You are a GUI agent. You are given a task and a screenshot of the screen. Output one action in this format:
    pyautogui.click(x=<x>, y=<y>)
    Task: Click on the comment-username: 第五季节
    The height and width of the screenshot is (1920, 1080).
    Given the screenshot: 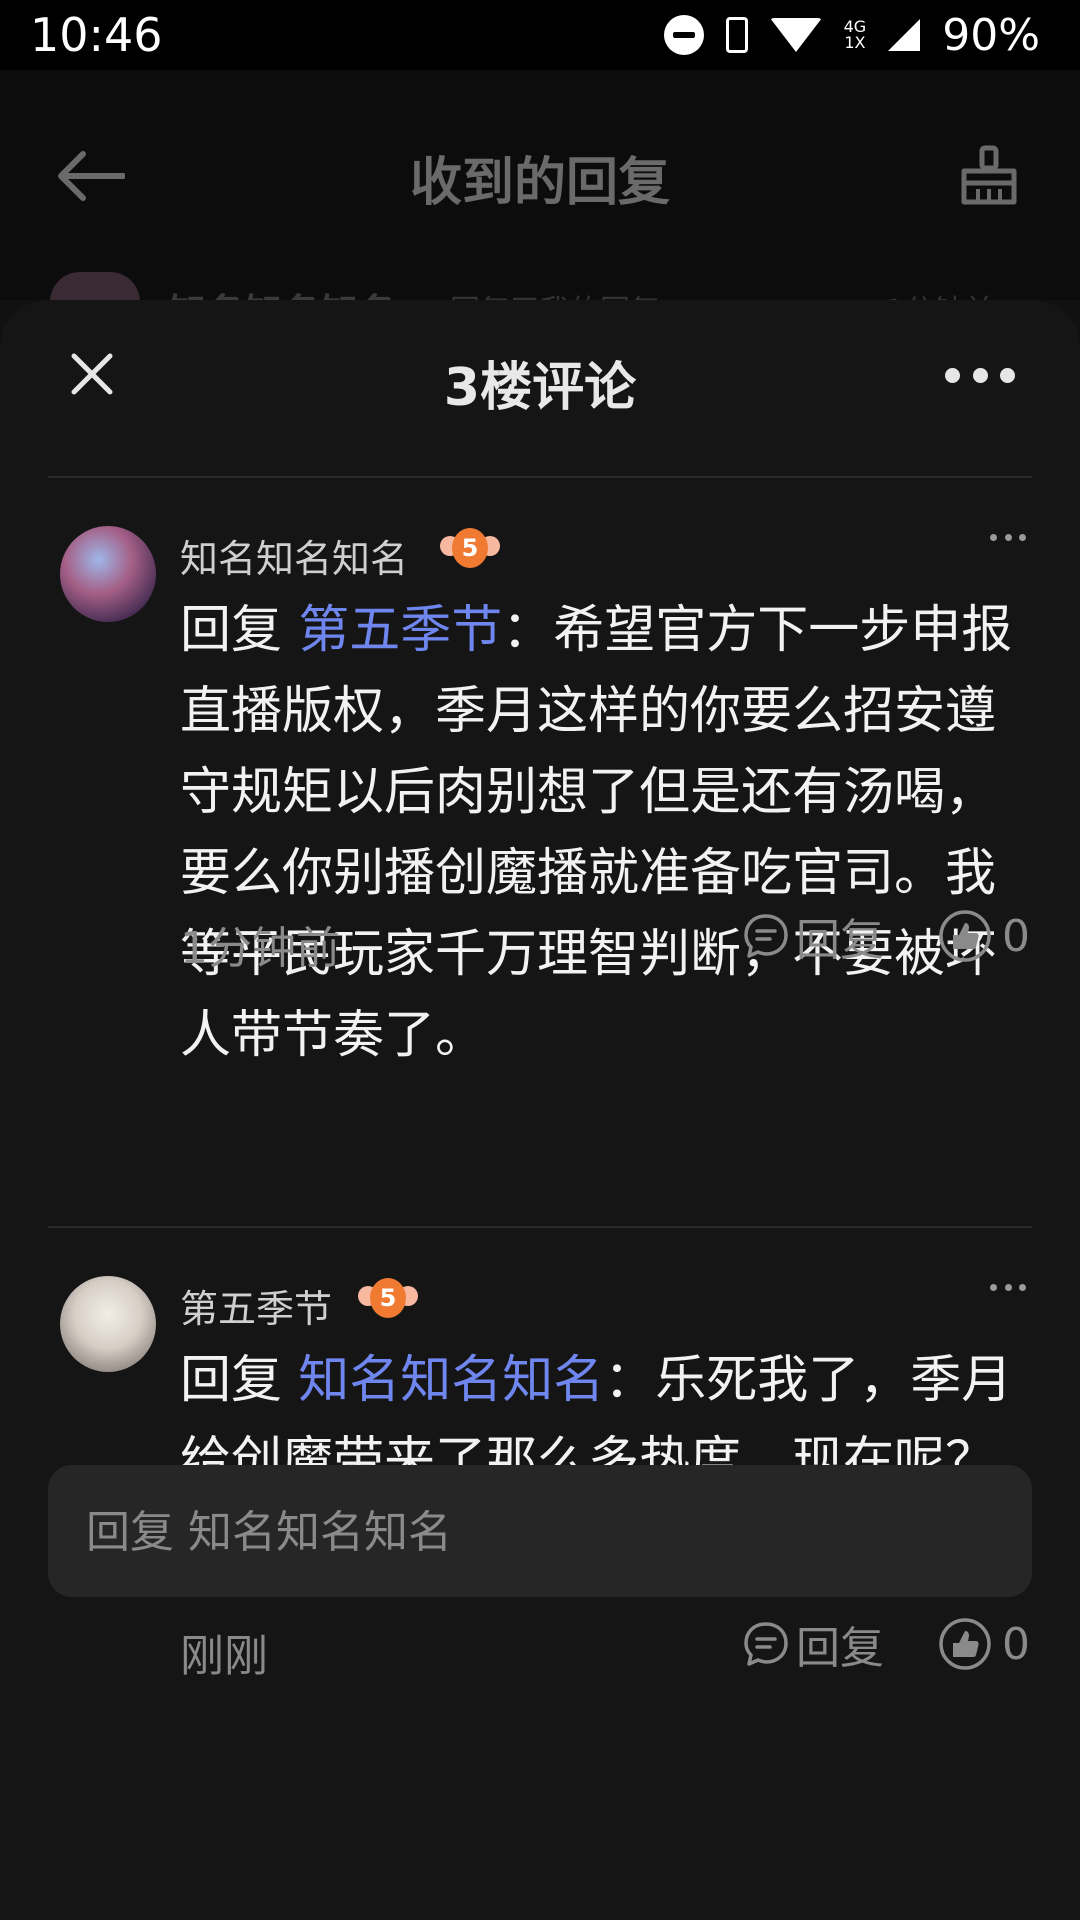 What is the action you would take?
    pyautogui.click(x=256, y=1305)
    